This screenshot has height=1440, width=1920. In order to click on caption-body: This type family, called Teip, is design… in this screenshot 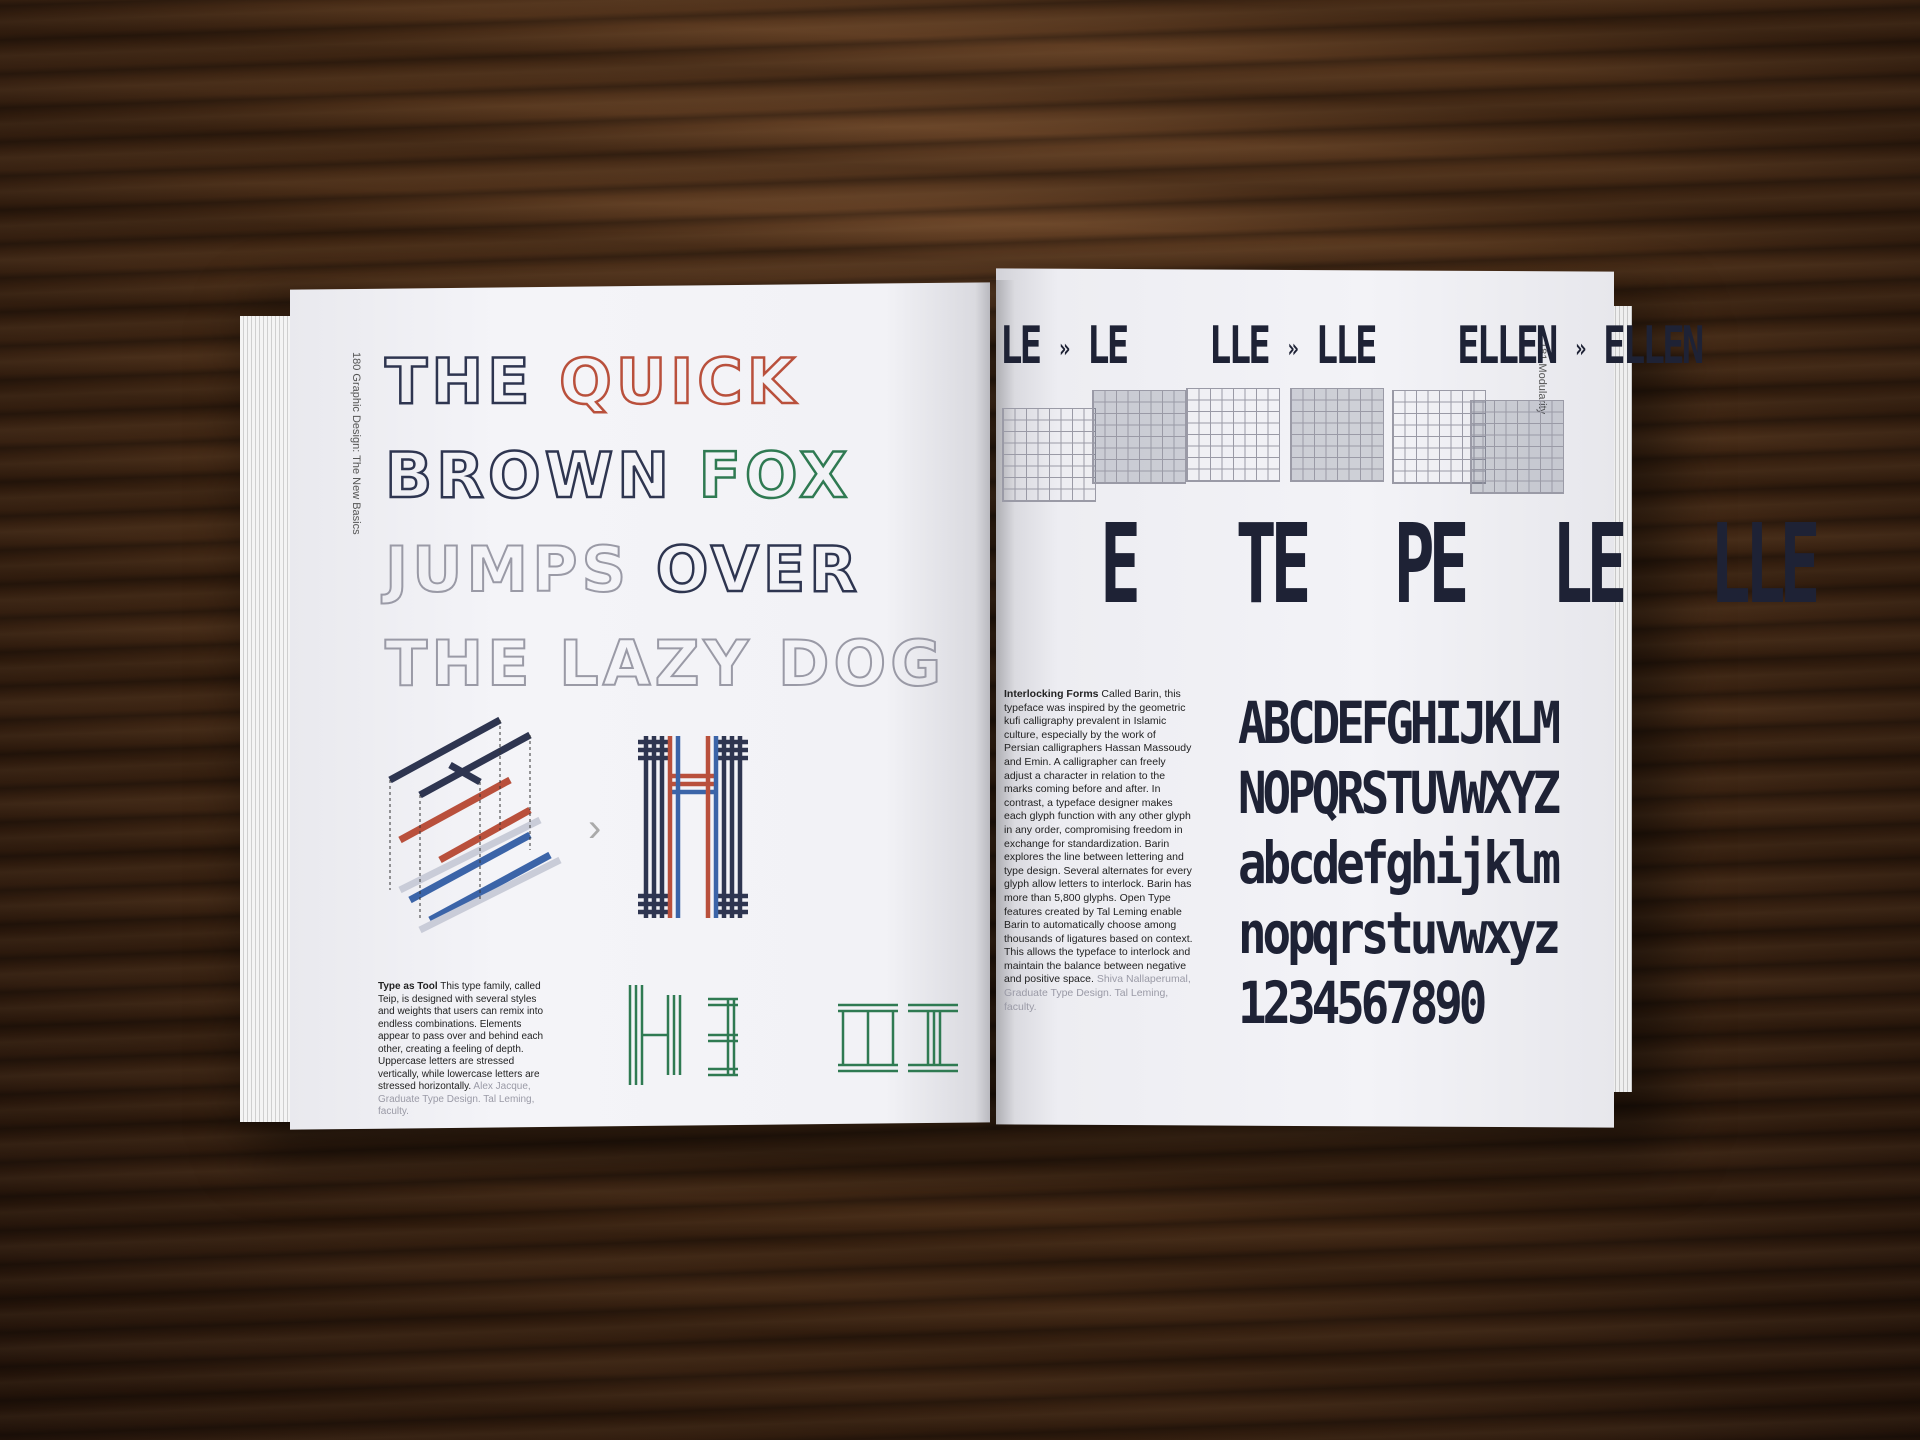, I will do `click(461, 1036)`.